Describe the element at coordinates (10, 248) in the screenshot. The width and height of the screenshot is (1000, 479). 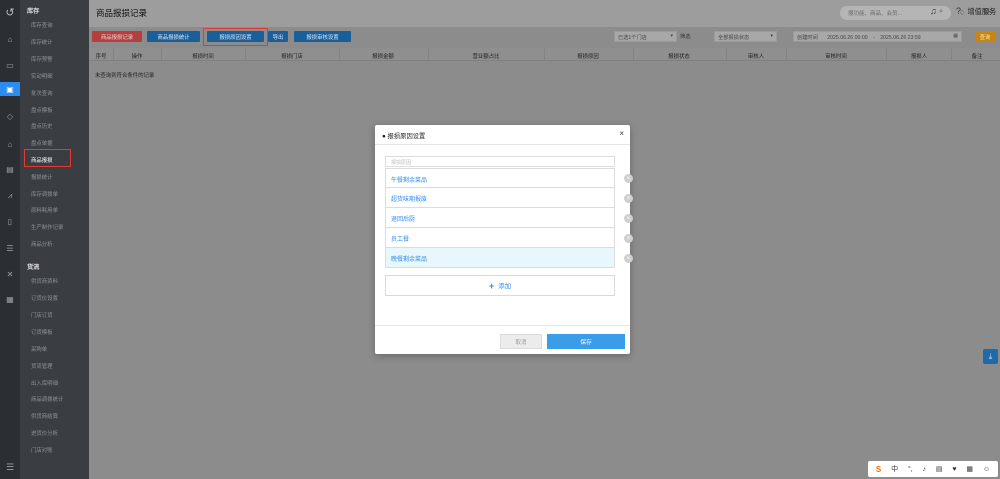
I see `list-icon: ☰` at that location.